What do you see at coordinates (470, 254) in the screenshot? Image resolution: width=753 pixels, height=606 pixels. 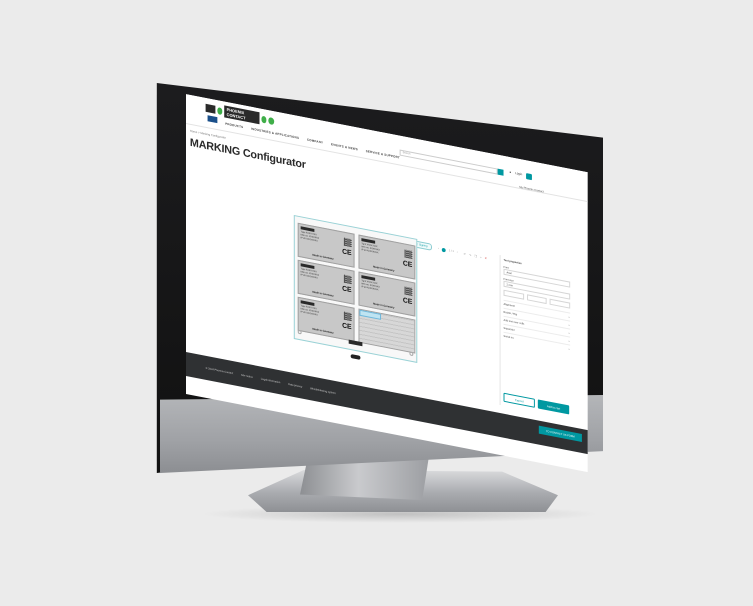 I see `redo-icon: ↷` at bounding box center [470, 254].